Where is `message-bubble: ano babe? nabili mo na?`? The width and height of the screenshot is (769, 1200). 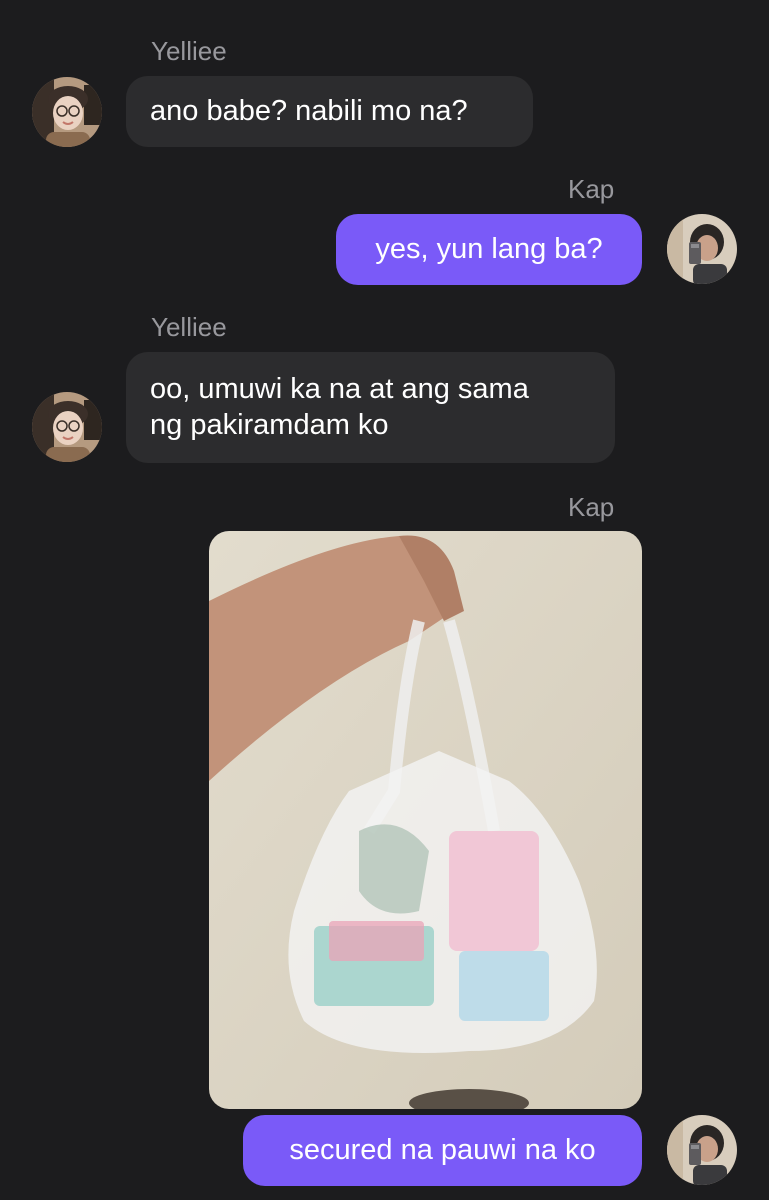 message-bubble: ano babe? nabili mo na? is located at coordinates (329, 111).